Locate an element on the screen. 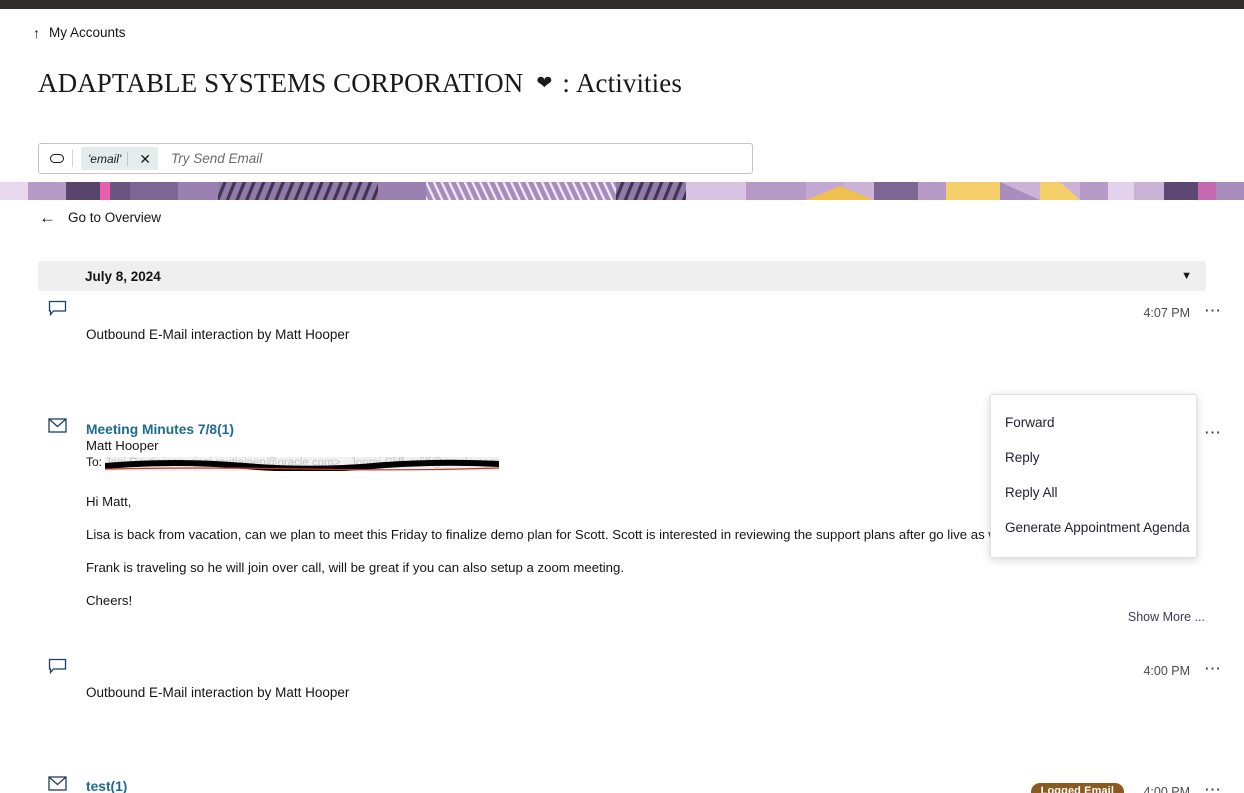  go-to-overview-link: ← Go to Overview is located at coordinates (100, 217).